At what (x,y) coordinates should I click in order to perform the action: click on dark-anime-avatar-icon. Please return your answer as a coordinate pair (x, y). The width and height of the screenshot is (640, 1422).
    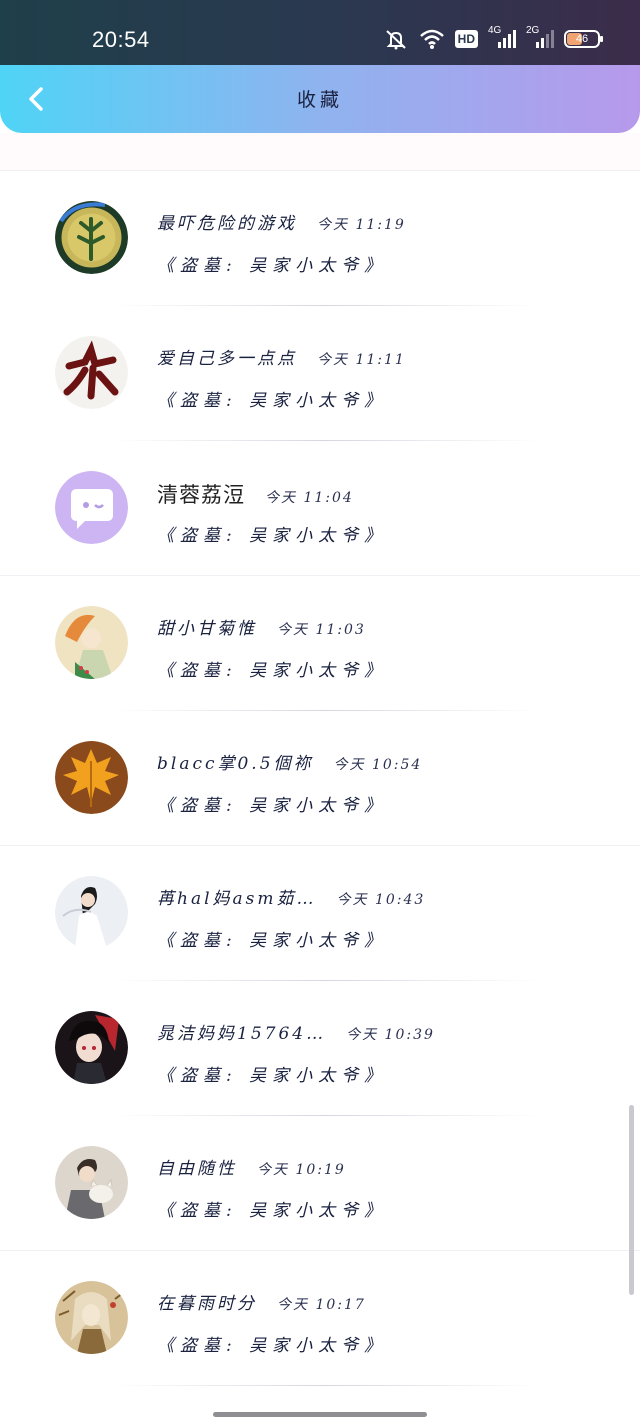
    Looking at the image, I should click on (91, 1047).